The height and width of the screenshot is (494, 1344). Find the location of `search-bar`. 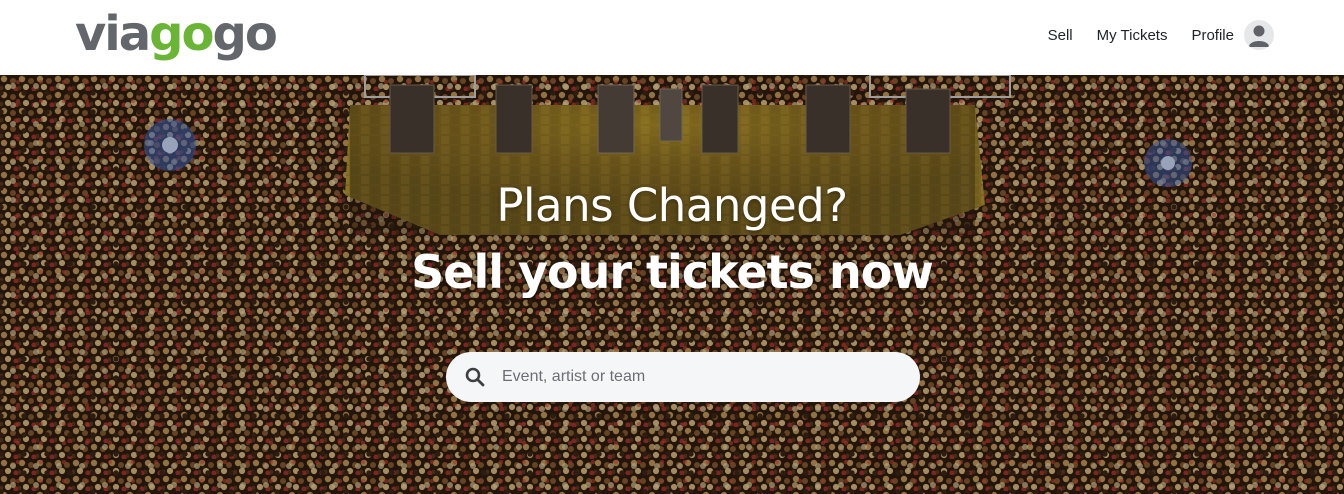

search-bar is located at coordinates (683, 377).